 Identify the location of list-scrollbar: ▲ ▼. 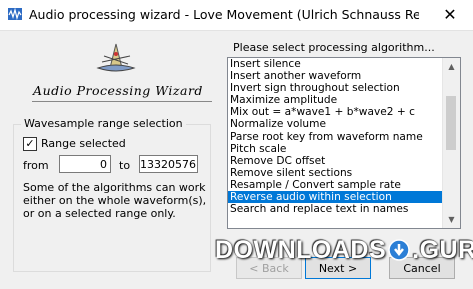
(451, 143).